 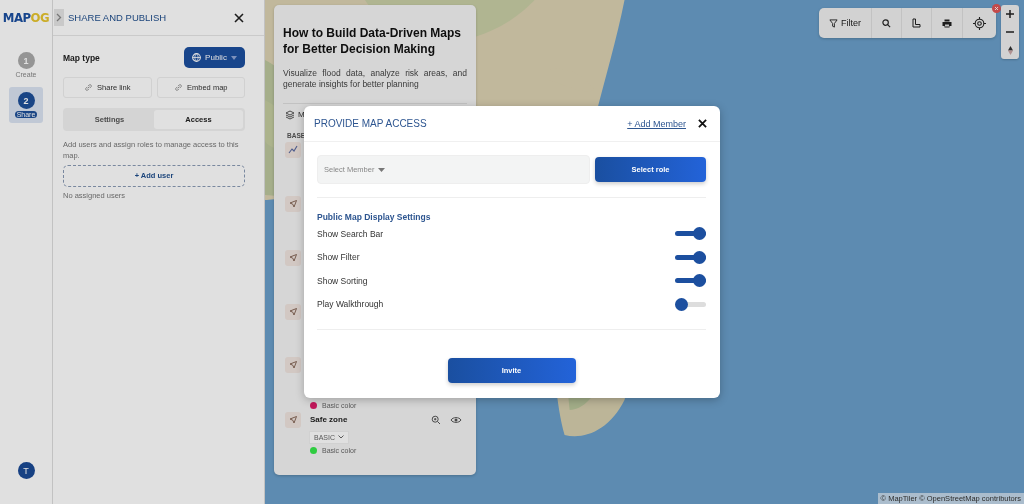 I want to click on setting-label: Show Sorting, so click(x=342, y=280).